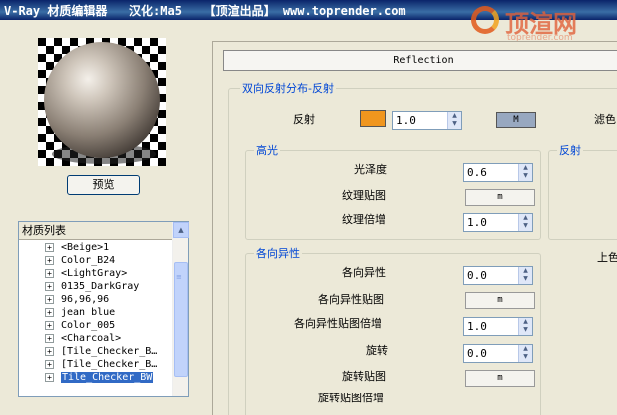  Describe the element at coordinates (351, 299) in the screenshot. I see `anisotropy-map-label: 各向异性贴图` at that location.